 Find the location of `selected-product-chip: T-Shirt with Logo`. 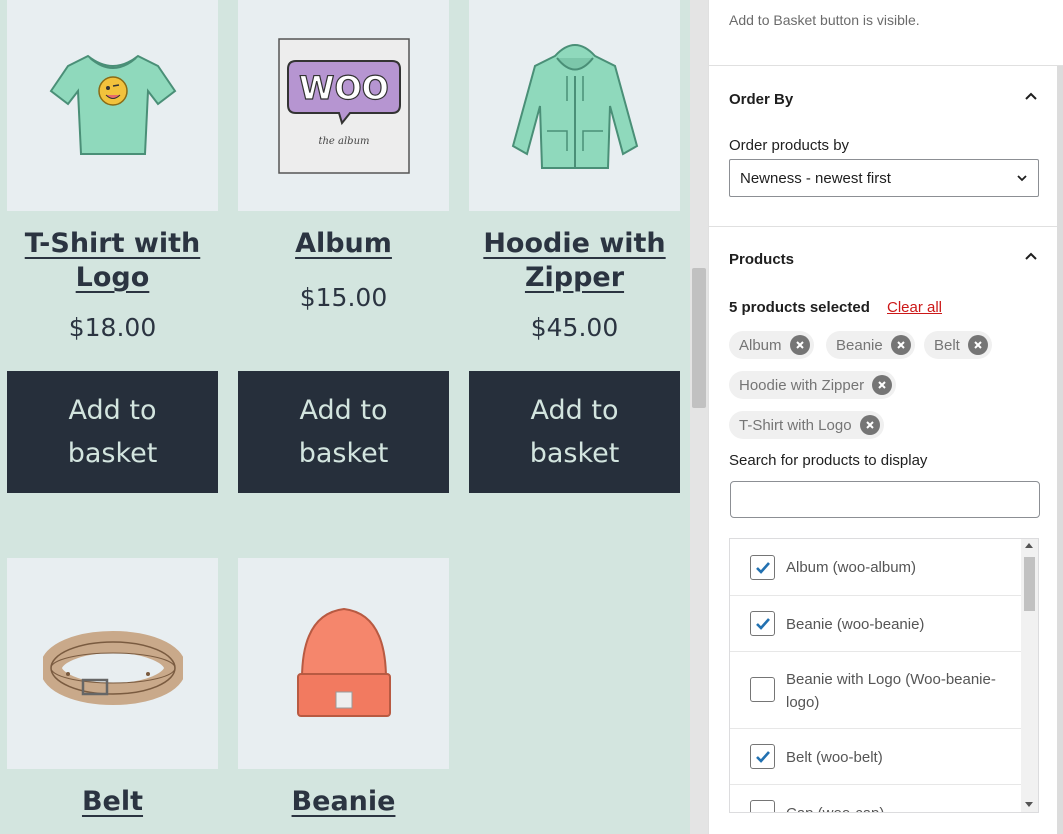

selected-product-chip: T-Shirt with Logo is located at coordinates (806, 425).